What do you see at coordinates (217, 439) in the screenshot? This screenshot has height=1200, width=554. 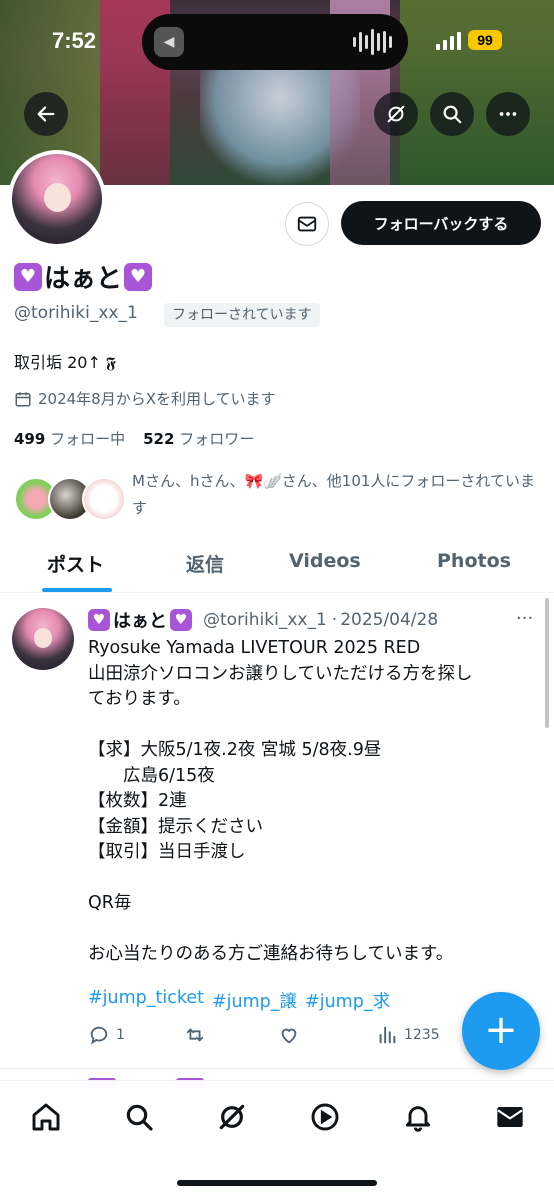 I see `followers-label: フォロワー` at bounding box center [217, 439].